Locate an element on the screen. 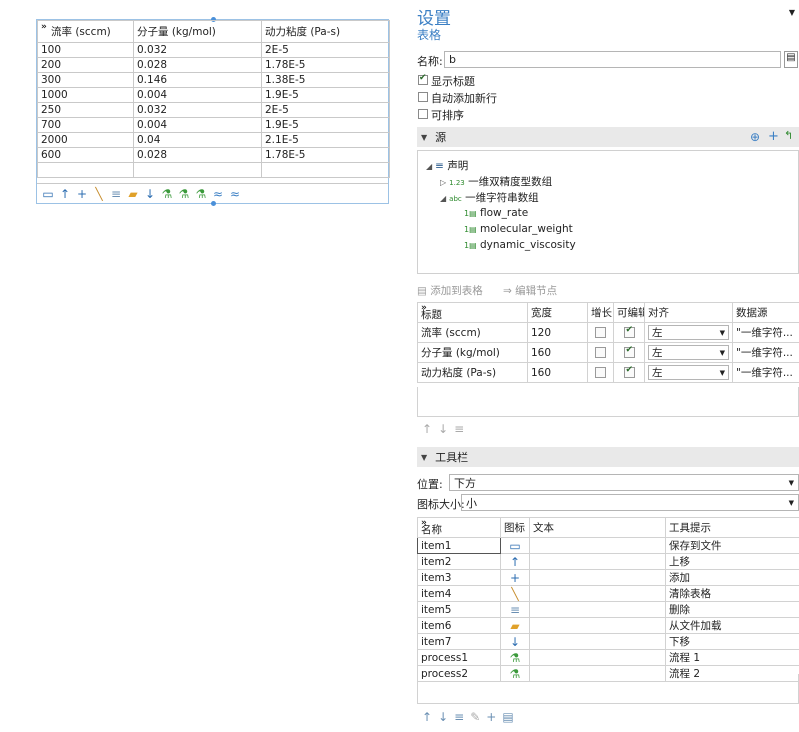 The height and width of the screenshot is (732, 799). auto-add-row-checkbox is located at coordinates (423, 97).